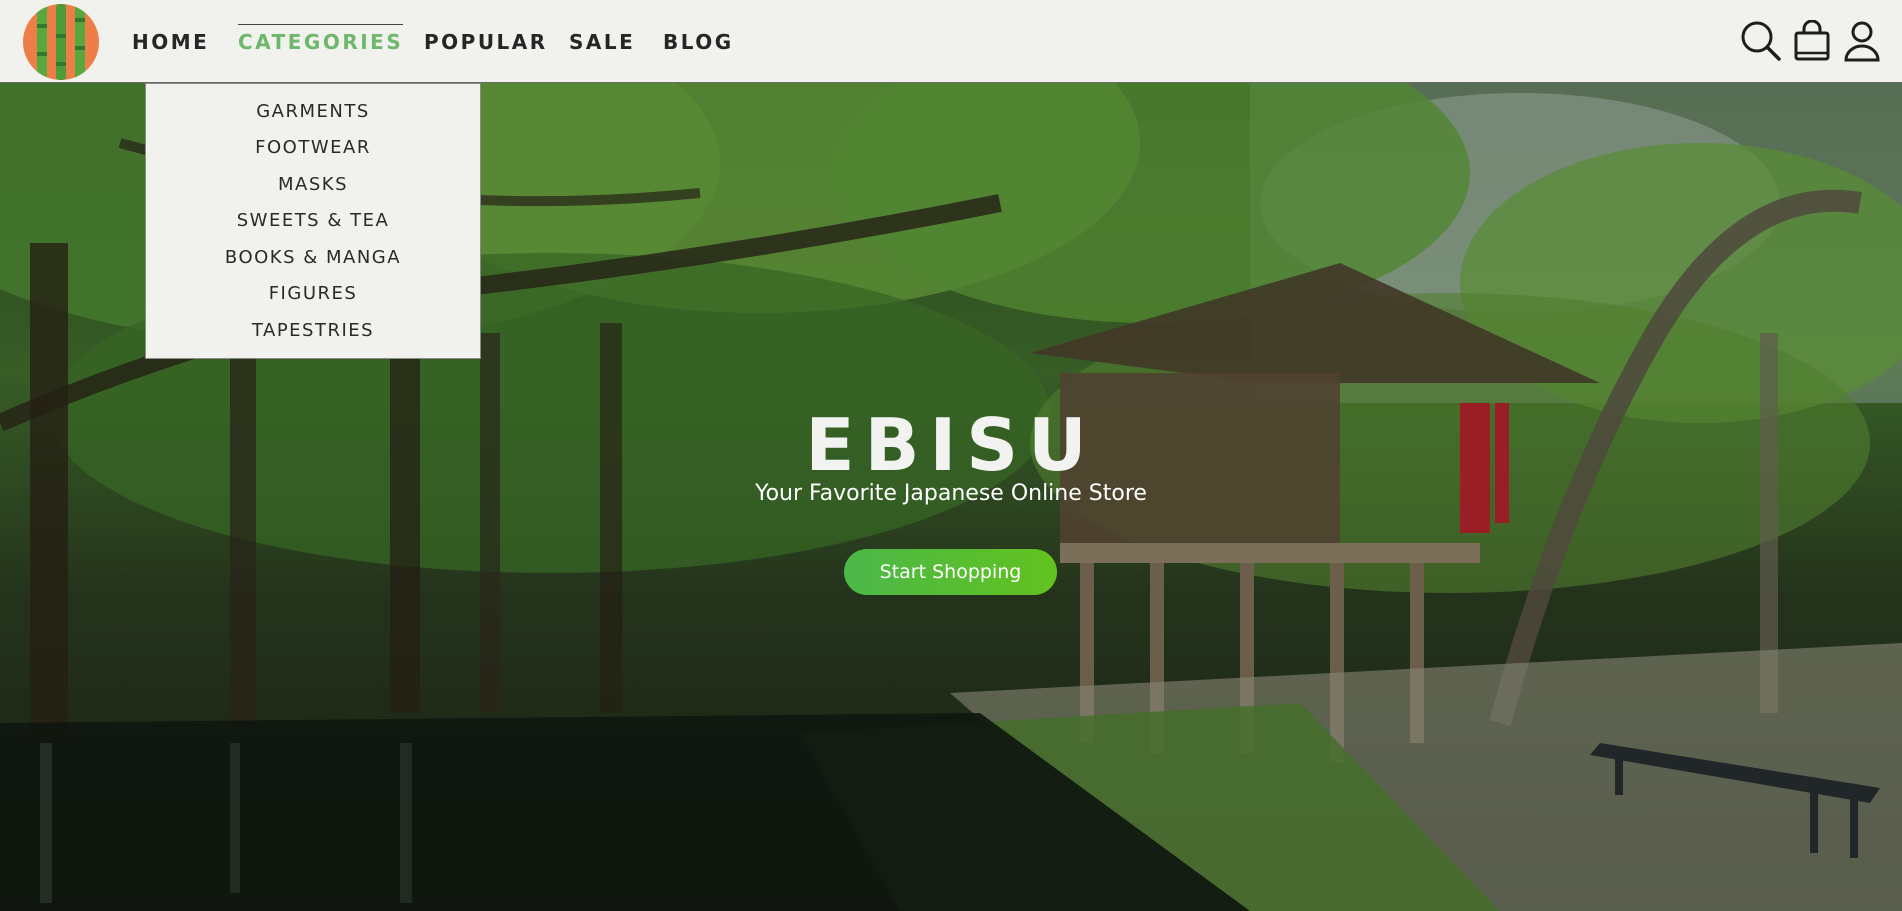  Describe the element at coordinates (313, 257) in the screenshot. I see `dropdown-item-books-manga: BOOKS & MANGA` at that location.